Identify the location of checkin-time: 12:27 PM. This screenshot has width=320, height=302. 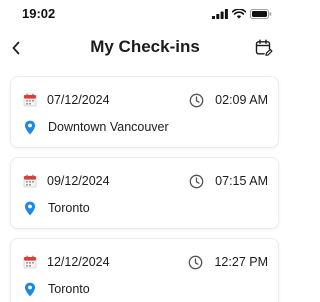
(241, 262).